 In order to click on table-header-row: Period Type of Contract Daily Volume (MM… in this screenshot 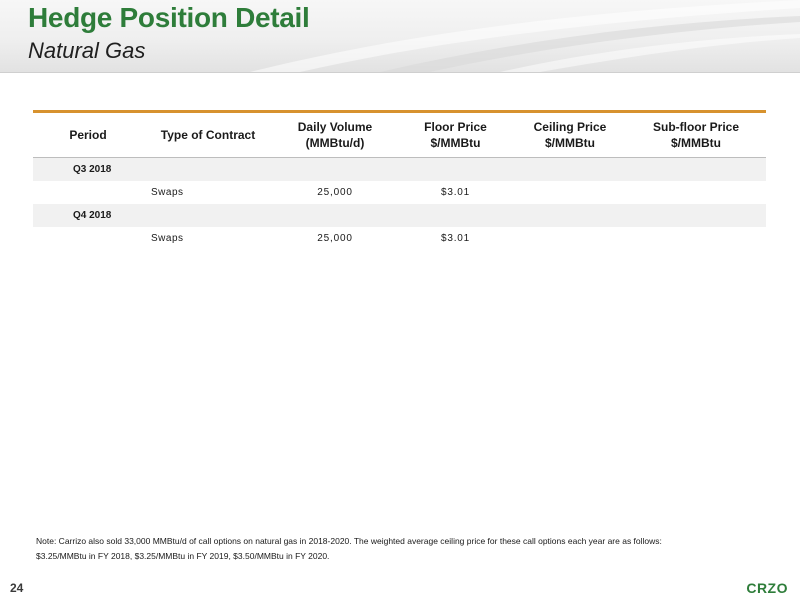, I will do `click(399, 135)`.